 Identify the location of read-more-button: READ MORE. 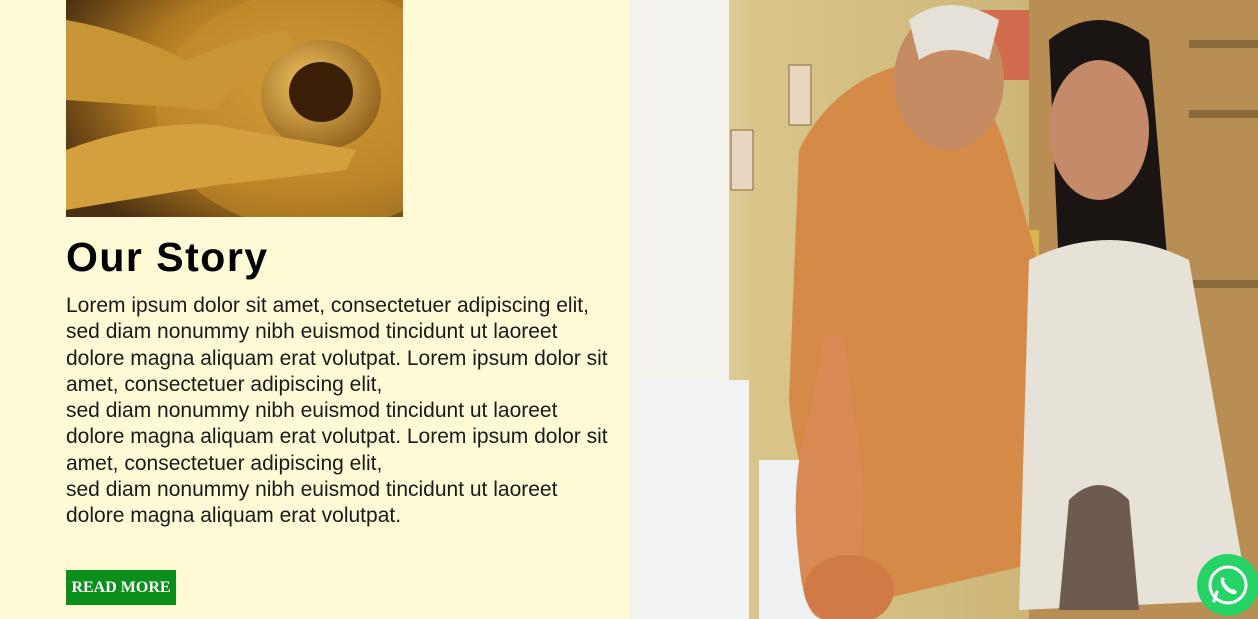
(121, 587).